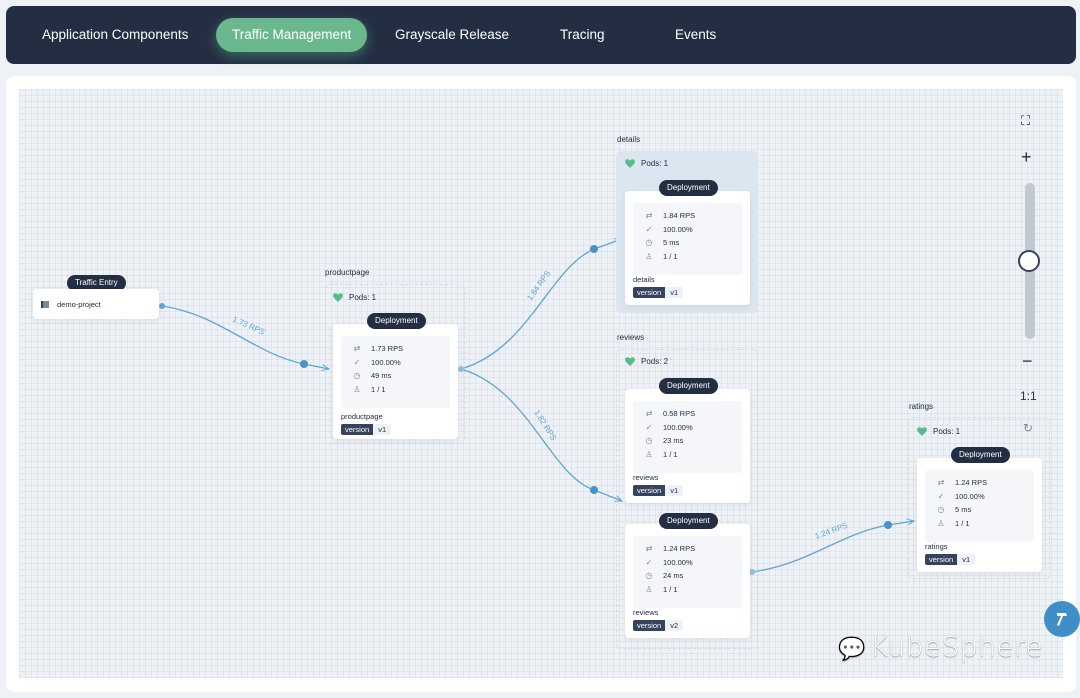  What do you see at coordinates (1027, 361) in the screenshot?
I see `zoom-out-button: −` at bounding box center [1027, 361].